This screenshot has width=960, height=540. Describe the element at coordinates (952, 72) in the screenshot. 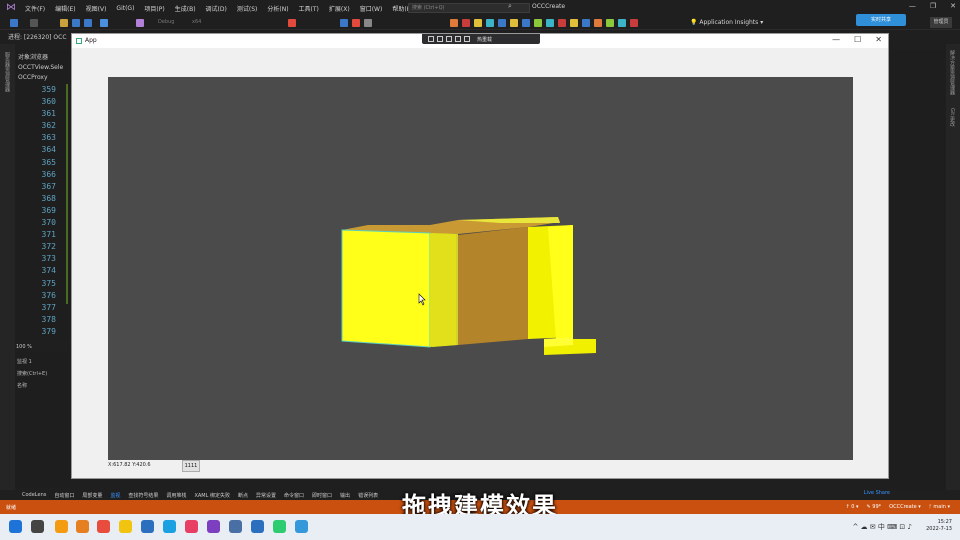

I see `solution-explorer-tab: 解决方案资源管理器` at that location.